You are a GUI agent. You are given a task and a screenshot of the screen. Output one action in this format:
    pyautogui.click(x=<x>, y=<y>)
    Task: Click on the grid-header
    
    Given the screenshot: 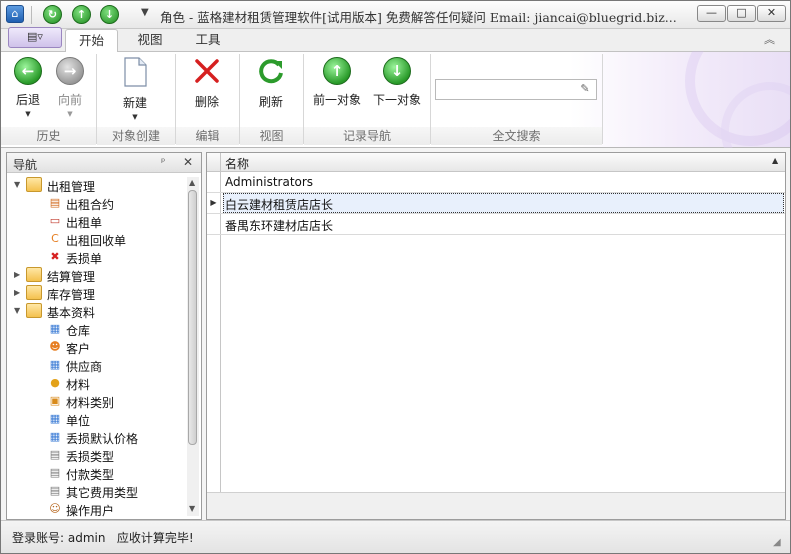 What is the action you would take?
    pyautogui.click(x=496, y=162)
    